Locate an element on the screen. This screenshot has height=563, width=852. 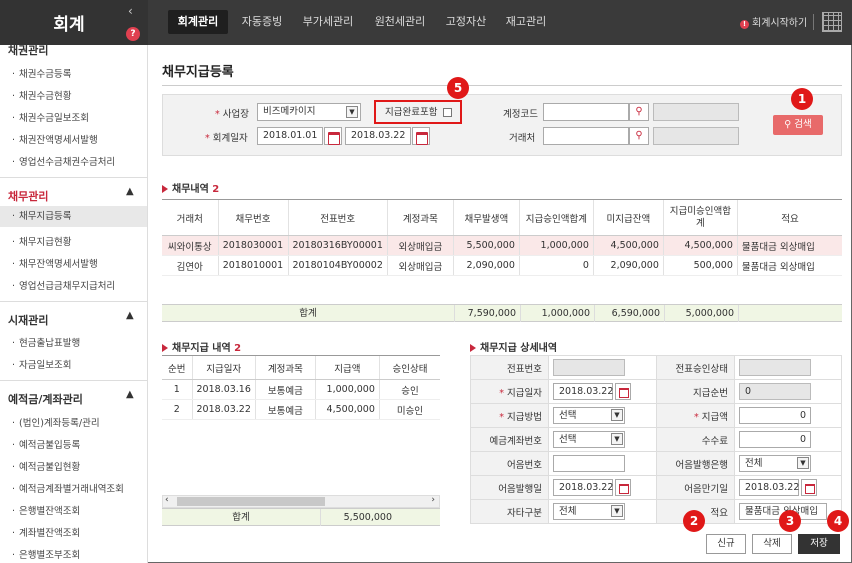
sidebar-item-selected: 채무지급등록 is located at coordinates (73, 216).